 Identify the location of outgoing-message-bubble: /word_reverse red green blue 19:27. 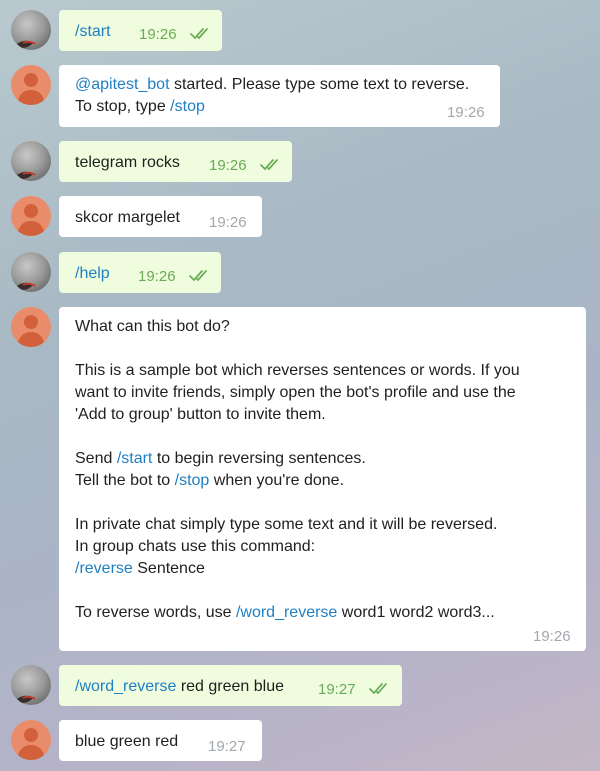
(230, 685).